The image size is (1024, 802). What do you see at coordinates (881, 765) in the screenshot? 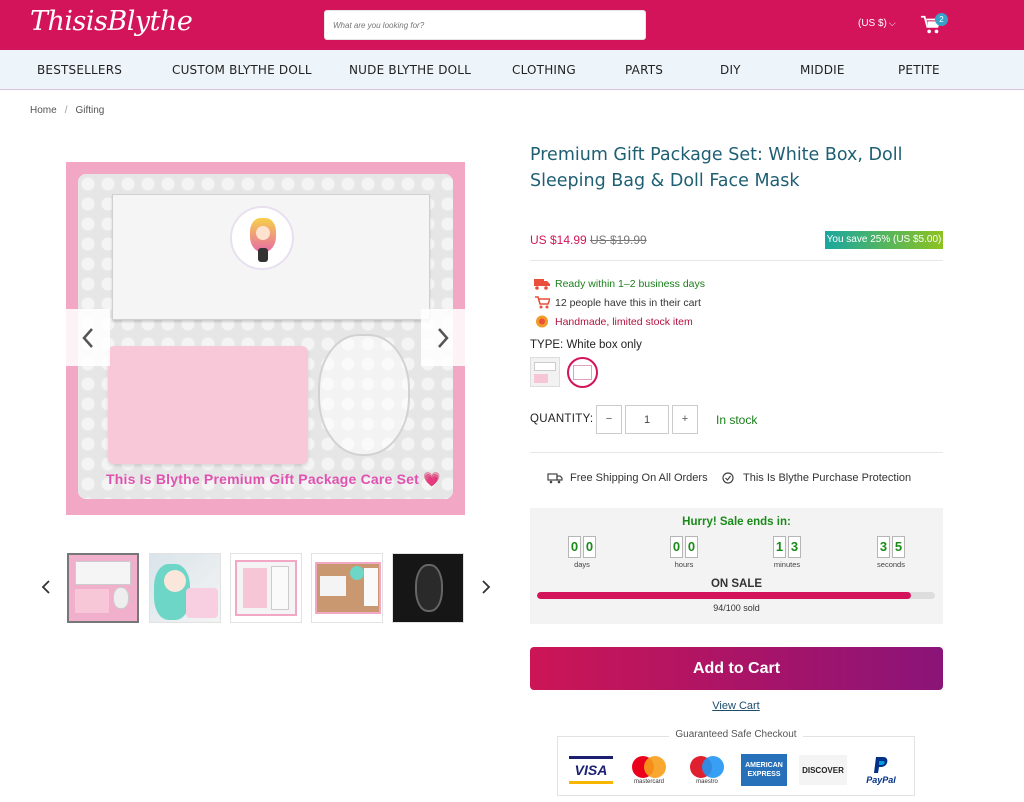
I see `paypal-p-icon` at bounding box center [881, 765].